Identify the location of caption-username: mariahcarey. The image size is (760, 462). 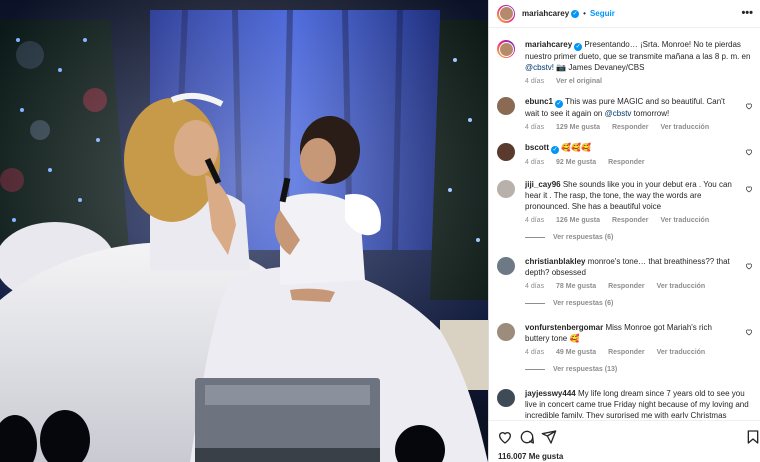
(548, 44).